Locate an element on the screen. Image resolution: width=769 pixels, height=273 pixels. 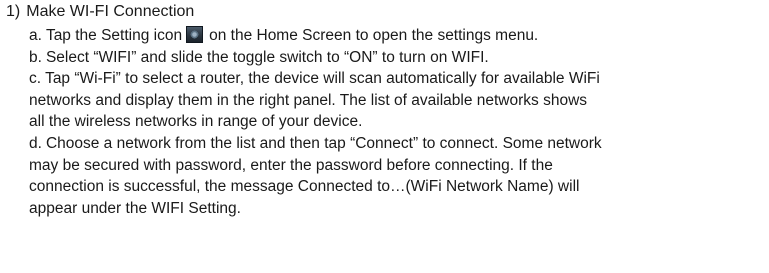
section-title: Make WI-FI Connection is located at coordinates (110, 11).